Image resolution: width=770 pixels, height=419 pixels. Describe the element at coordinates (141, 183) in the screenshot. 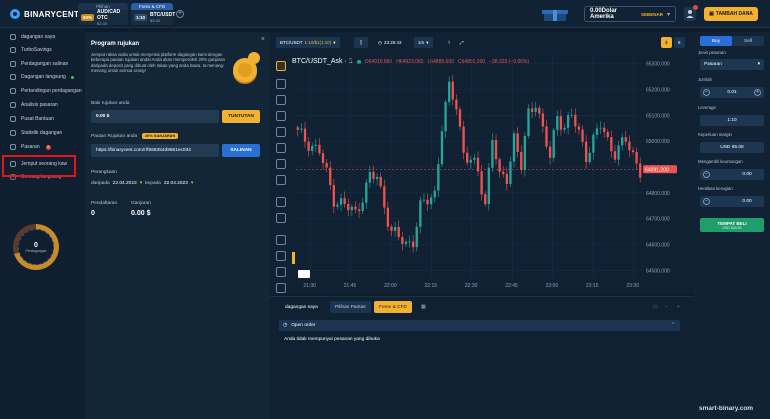

I see `chevron-down-icon: ▾` at that location.